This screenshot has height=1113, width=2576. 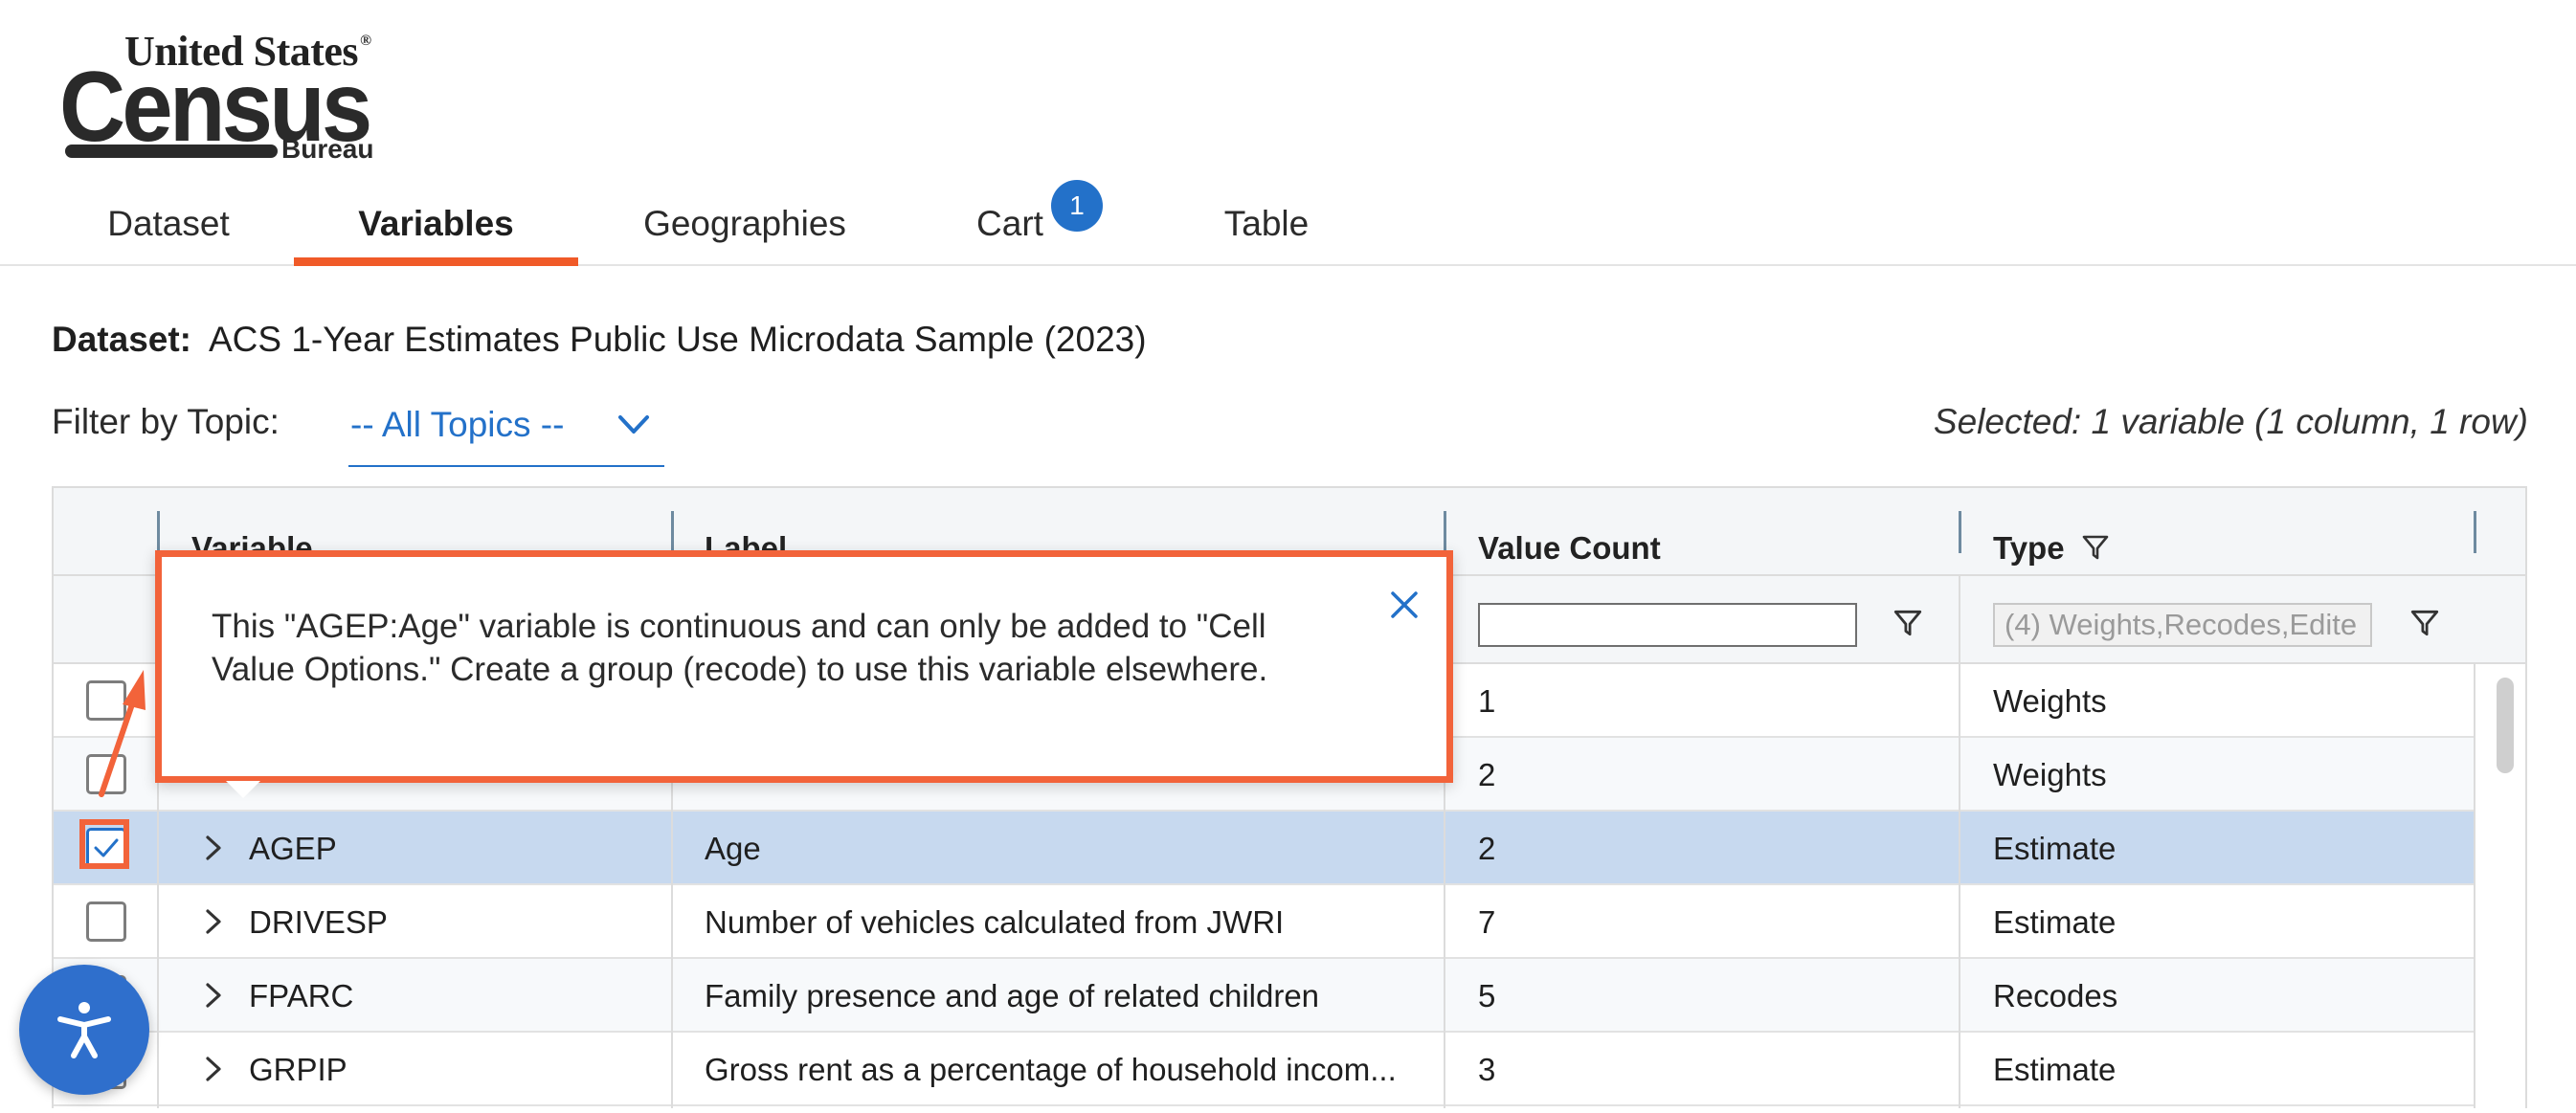 I want to click on checkbox-highlight, so click(x=104, y=844).